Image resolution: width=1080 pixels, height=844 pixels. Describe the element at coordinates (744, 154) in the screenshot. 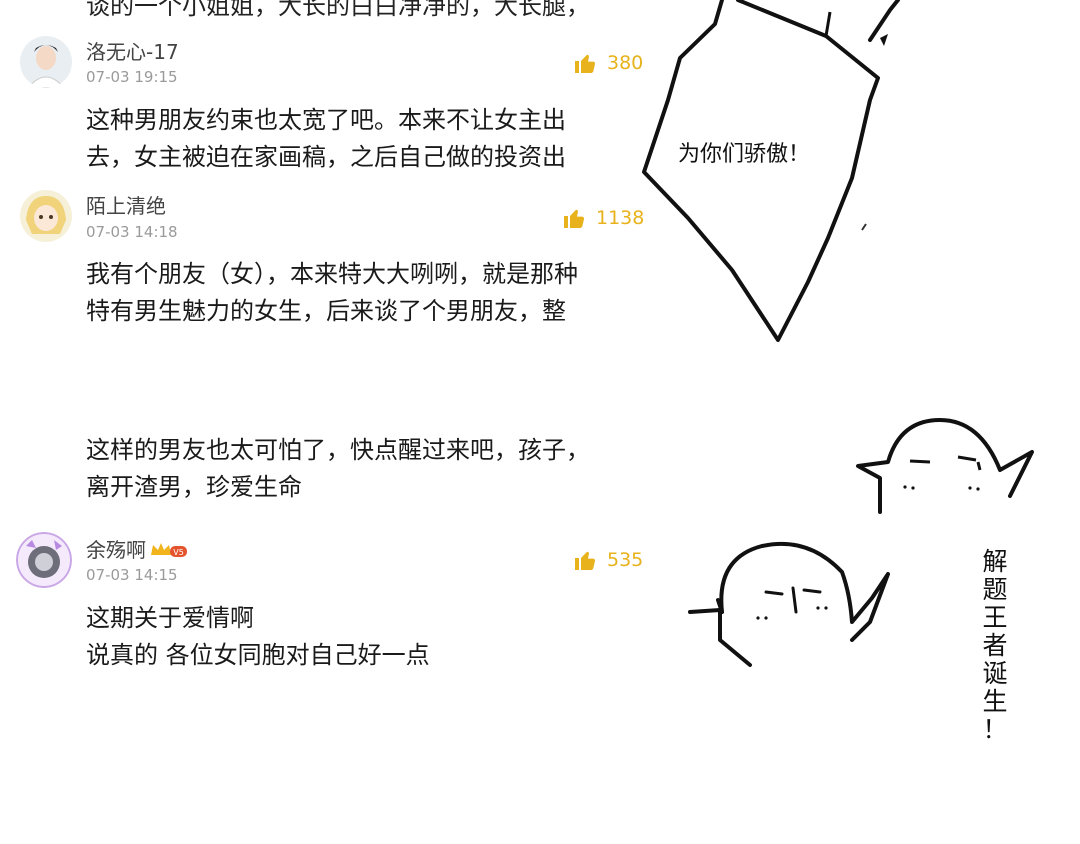

I see `bubble-text: 为你们骄傲！` at that location.